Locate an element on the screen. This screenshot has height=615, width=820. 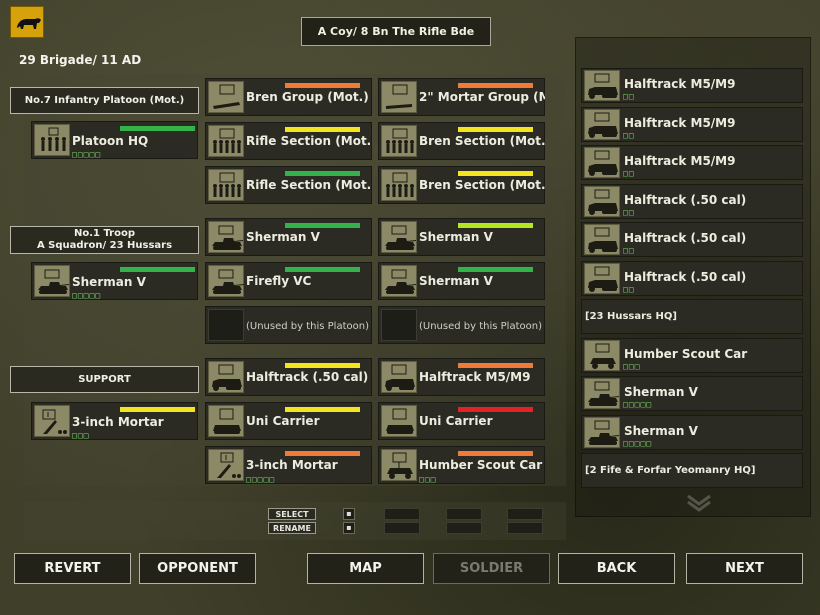
carrier-icon is located at coordinates (226, 421).